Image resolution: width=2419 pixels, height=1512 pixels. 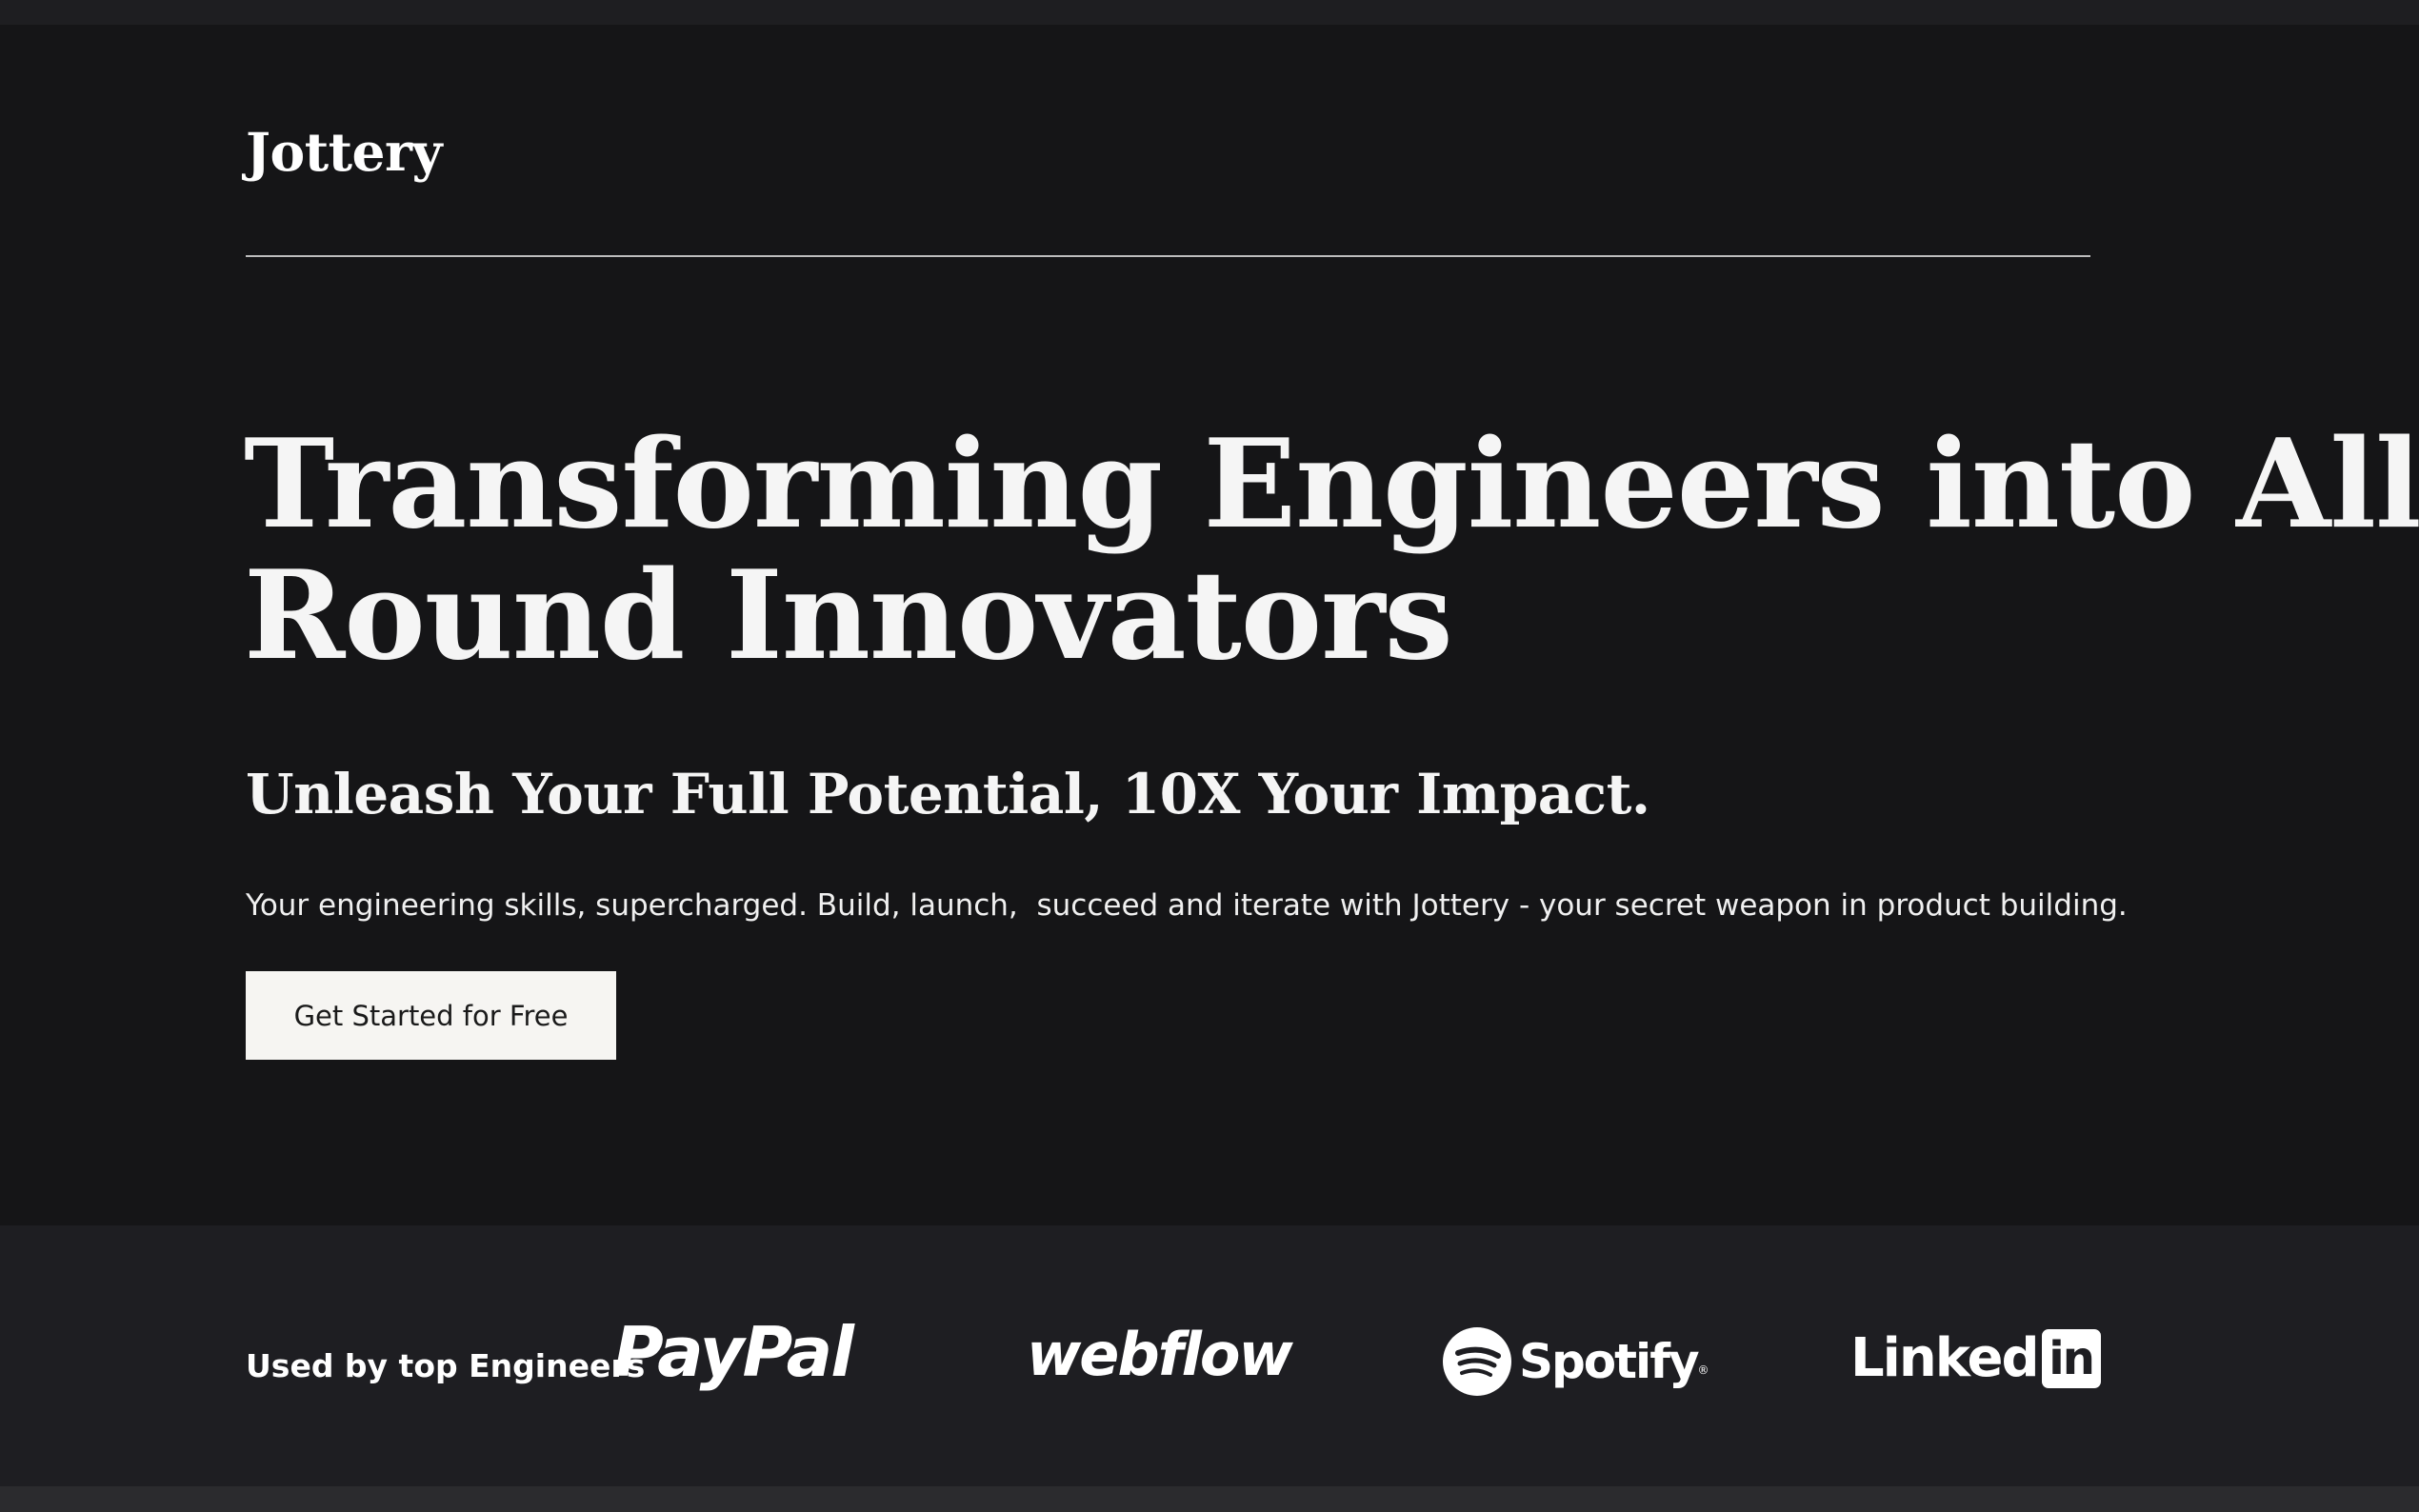 What do you see at coordinates (1209, 12) in the screenshot?
I see `top-band` at bounding box center [1209, 12].